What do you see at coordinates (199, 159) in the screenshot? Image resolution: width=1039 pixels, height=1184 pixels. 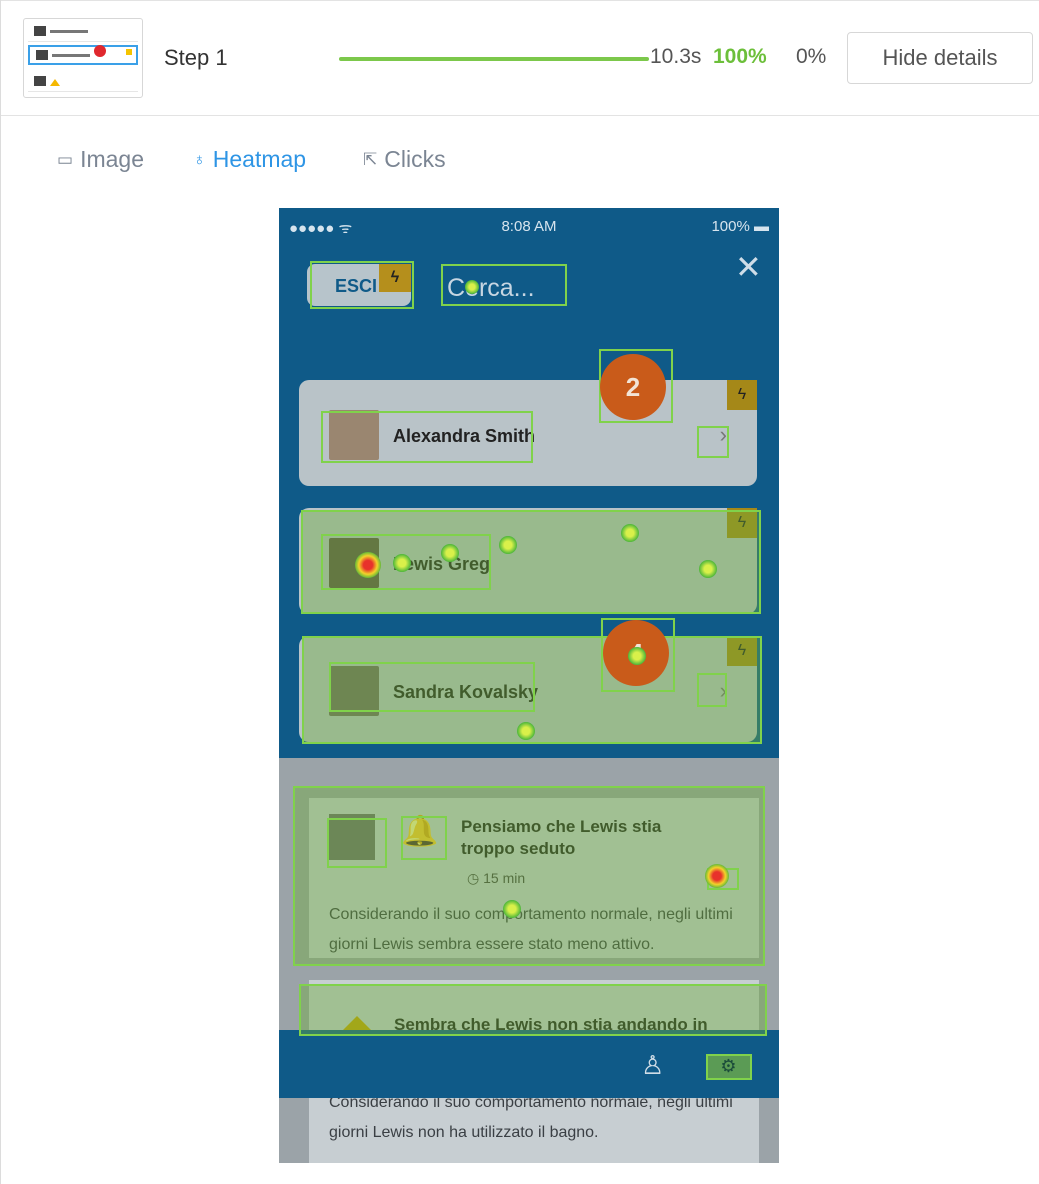 I see `flame-icon: ♁` at bounding box center [199, 159].